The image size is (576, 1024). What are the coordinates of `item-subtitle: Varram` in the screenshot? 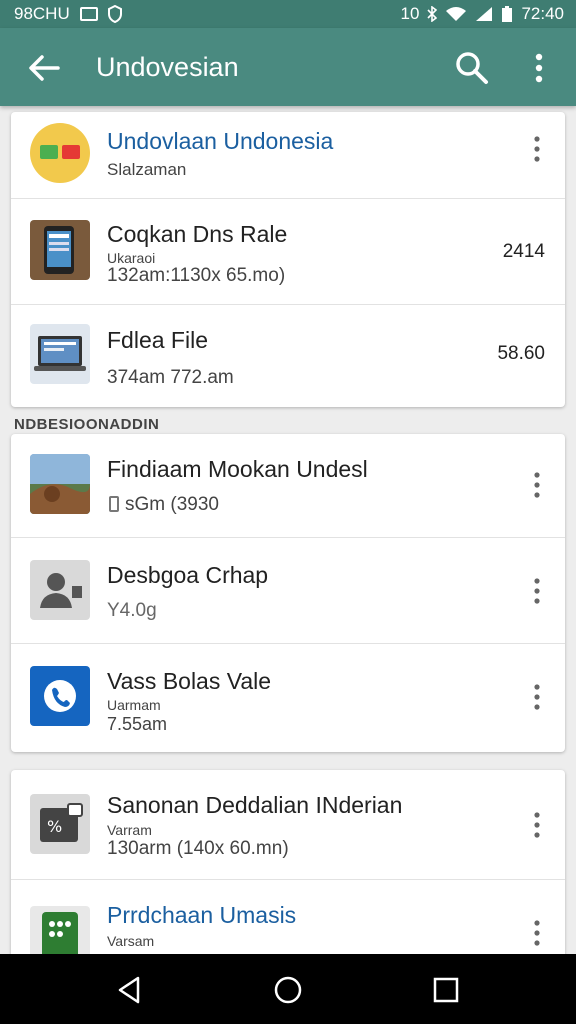 It's located at (129, 830).